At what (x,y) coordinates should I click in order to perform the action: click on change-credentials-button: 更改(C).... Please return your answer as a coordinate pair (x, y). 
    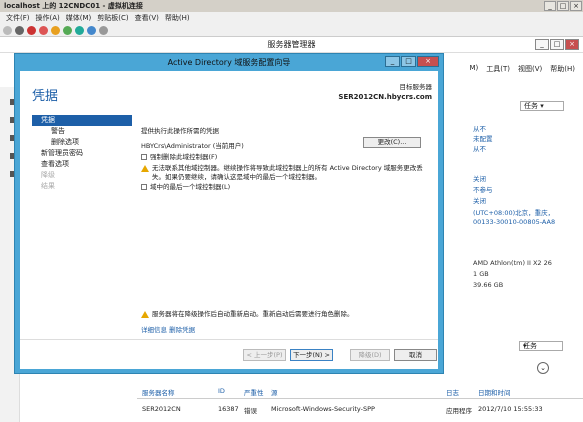
    Looking at the image, I should click on (392, 142).